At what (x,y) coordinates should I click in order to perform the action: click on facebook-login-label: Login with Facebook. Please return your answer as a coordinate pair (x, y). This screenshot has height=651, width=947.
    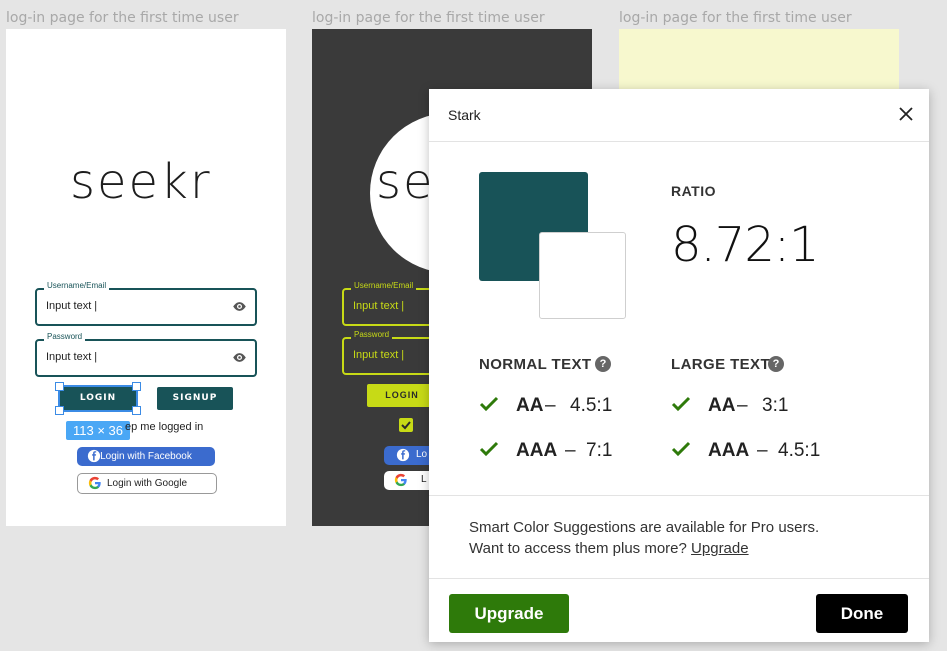
    Looking at the image, I should click on (146, 456).